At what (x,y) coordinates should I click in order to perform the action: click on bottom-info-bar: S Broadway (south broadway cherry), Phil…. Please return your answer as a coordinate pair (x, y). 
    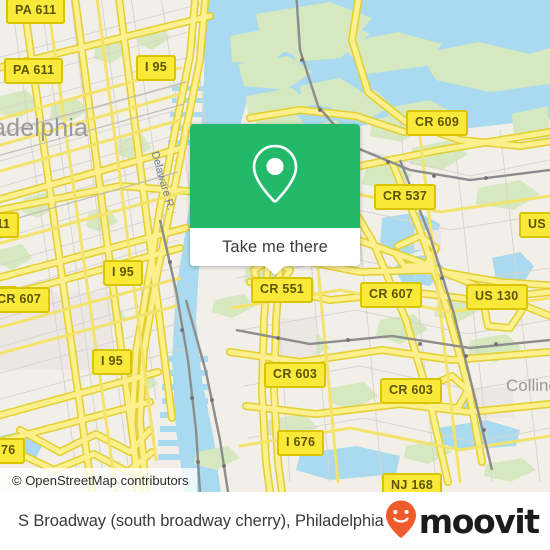
    Looking at the image, I should click on (275, 521).